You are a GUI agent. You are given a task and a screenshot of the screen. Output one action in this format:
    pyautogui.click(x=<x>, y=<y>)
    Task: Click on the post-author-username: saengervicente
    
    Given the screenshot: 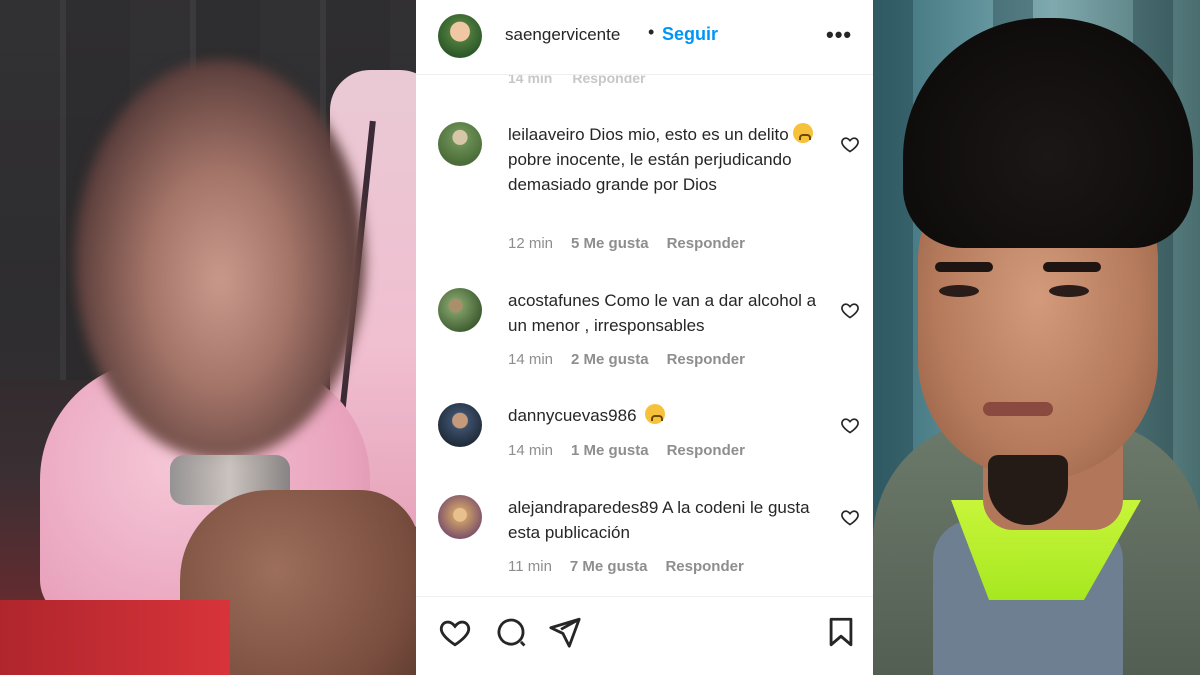 What is the action you would take?
    pyautogui.click(x=562, y=35)
    